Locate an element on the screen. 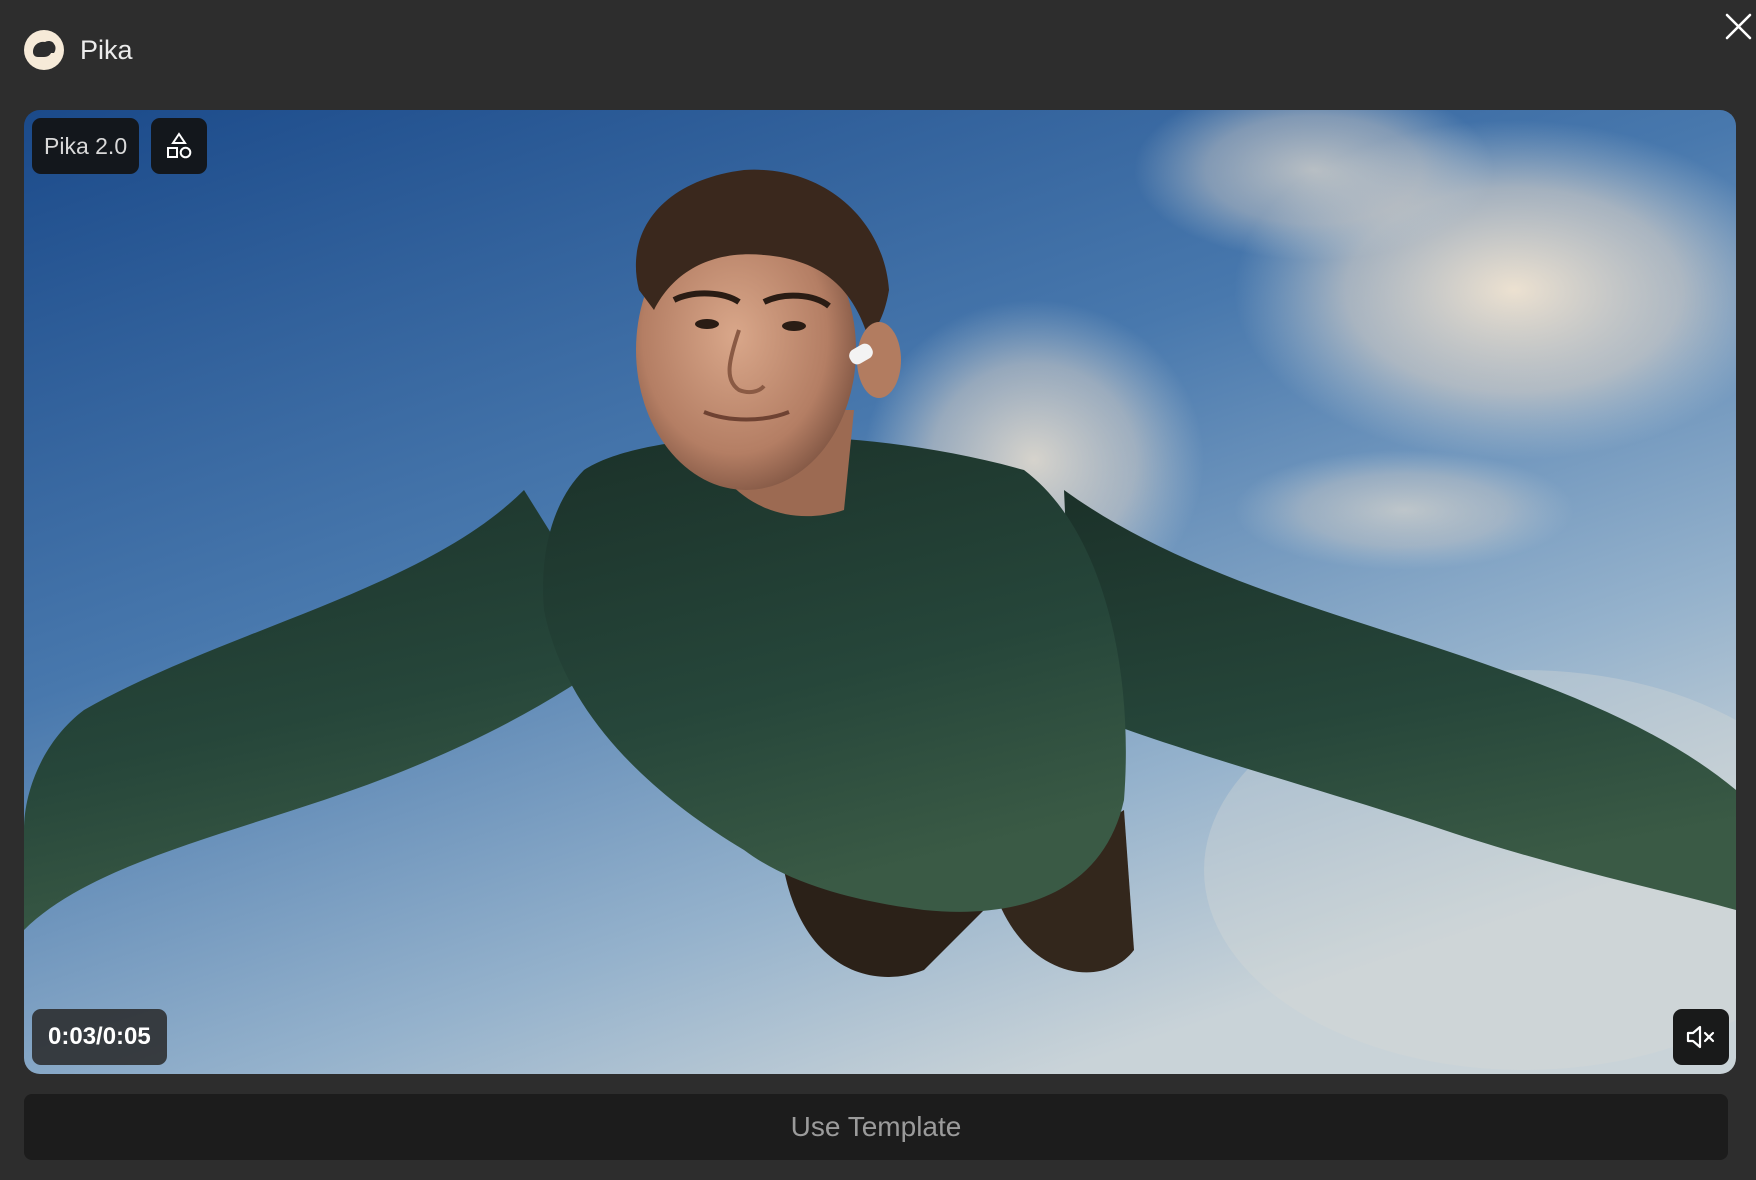  pika-logo-icon is located at coordinates (44, 50).